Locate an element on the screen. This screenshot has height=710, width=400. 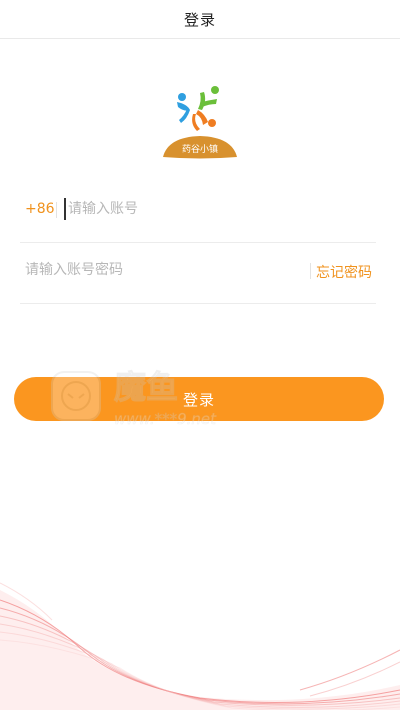
forgot-password-link: 忘记密码 is located at coordinates (344, 272).